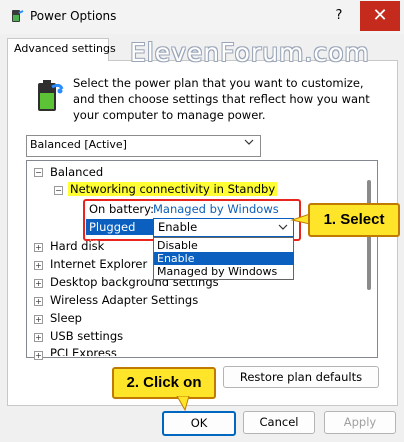 Image resolution: width=404 pixels, height=442 pixels. Describe the element at coordinates (178, 227) in the screenshot. I see `plugged-in-value: Enable` at that location.